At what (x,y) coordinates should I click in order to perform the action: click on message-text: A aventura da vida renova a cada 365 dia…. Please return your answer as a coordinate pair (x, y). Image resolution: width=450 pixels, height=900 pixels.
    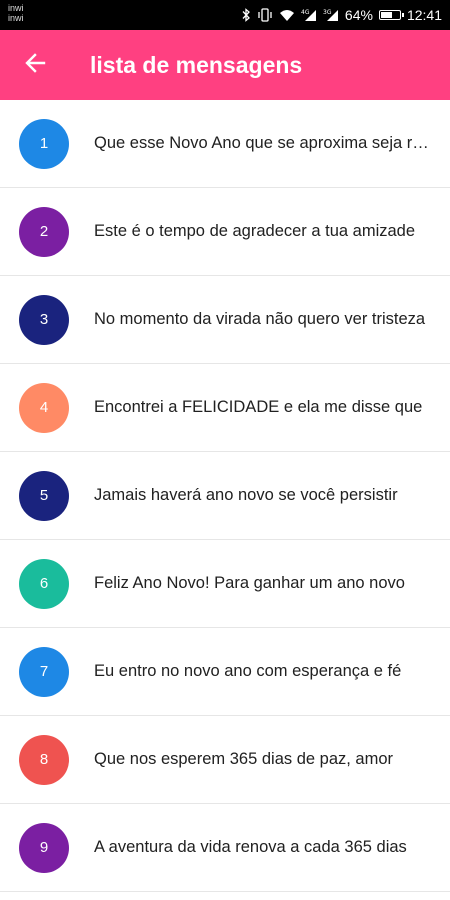
    Looking at the image, I should click on (250, 847).